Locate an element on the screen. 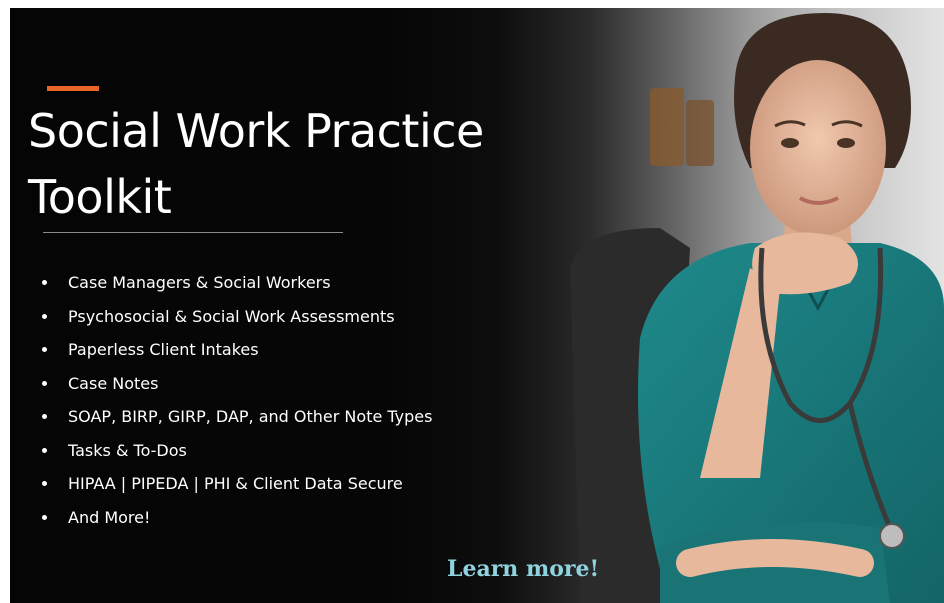 Image resolution: width=944 pixels, height=603 pixels. feature-label: Case Managers & Social Workers is located at coordinates (199, 282).